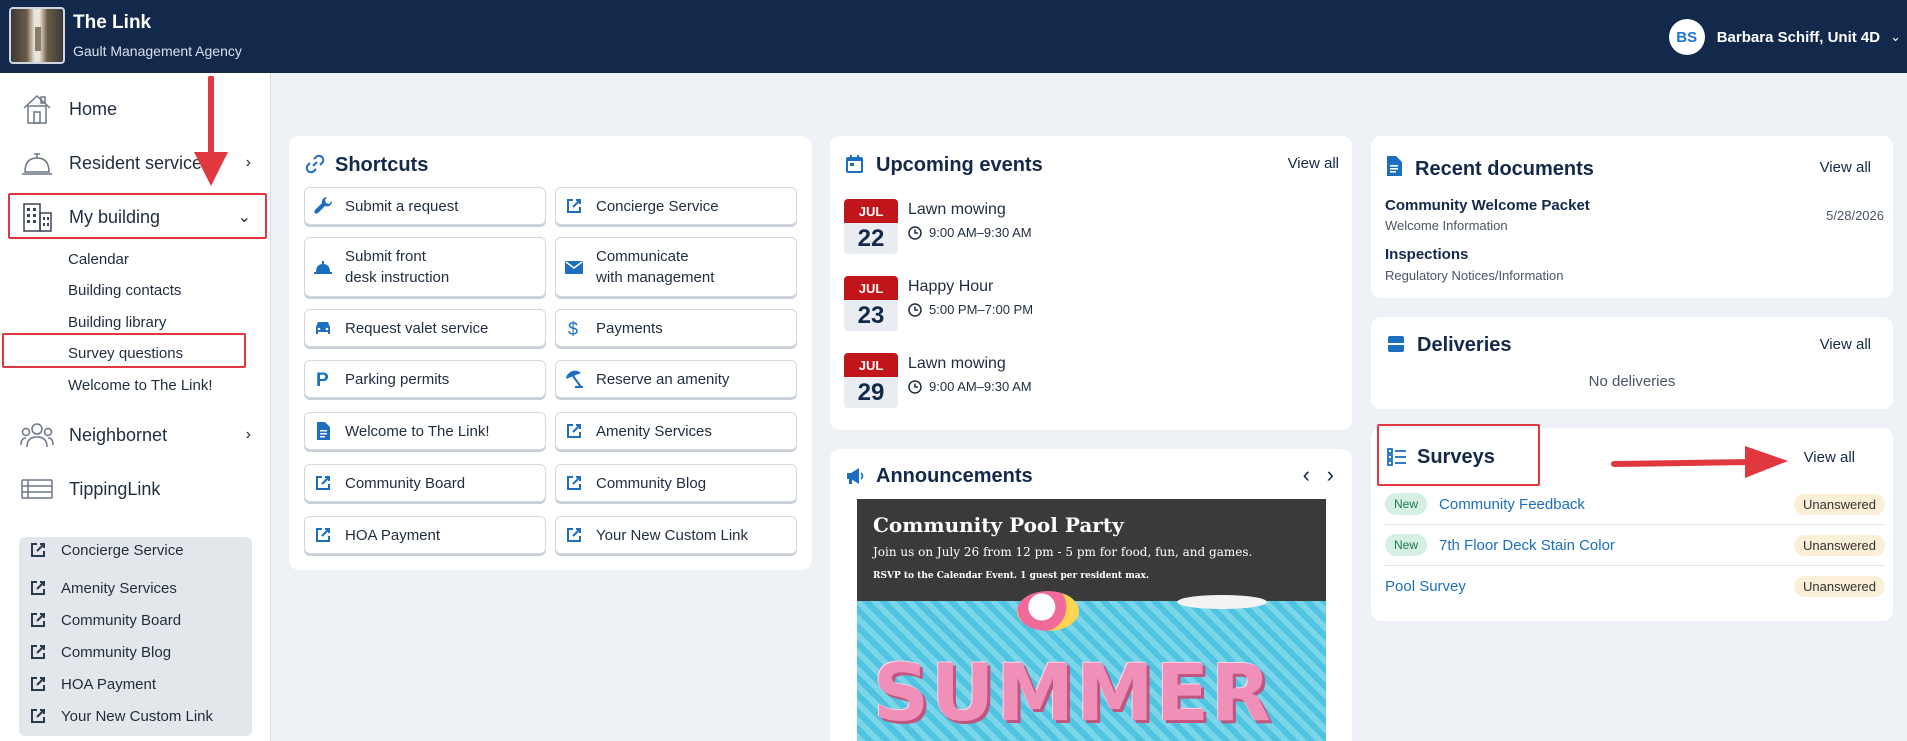 This screenshot has height=741, width=1907. I want to click on sidebar-subitem-building-library: Building library, so click(117, 322).